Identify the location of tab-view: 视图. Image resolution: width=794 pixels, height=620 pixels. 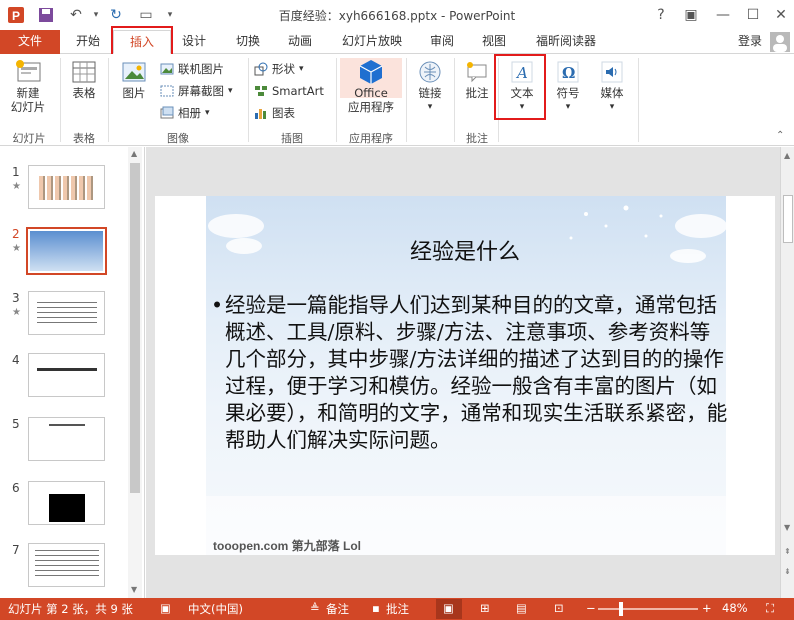
(494, 42).